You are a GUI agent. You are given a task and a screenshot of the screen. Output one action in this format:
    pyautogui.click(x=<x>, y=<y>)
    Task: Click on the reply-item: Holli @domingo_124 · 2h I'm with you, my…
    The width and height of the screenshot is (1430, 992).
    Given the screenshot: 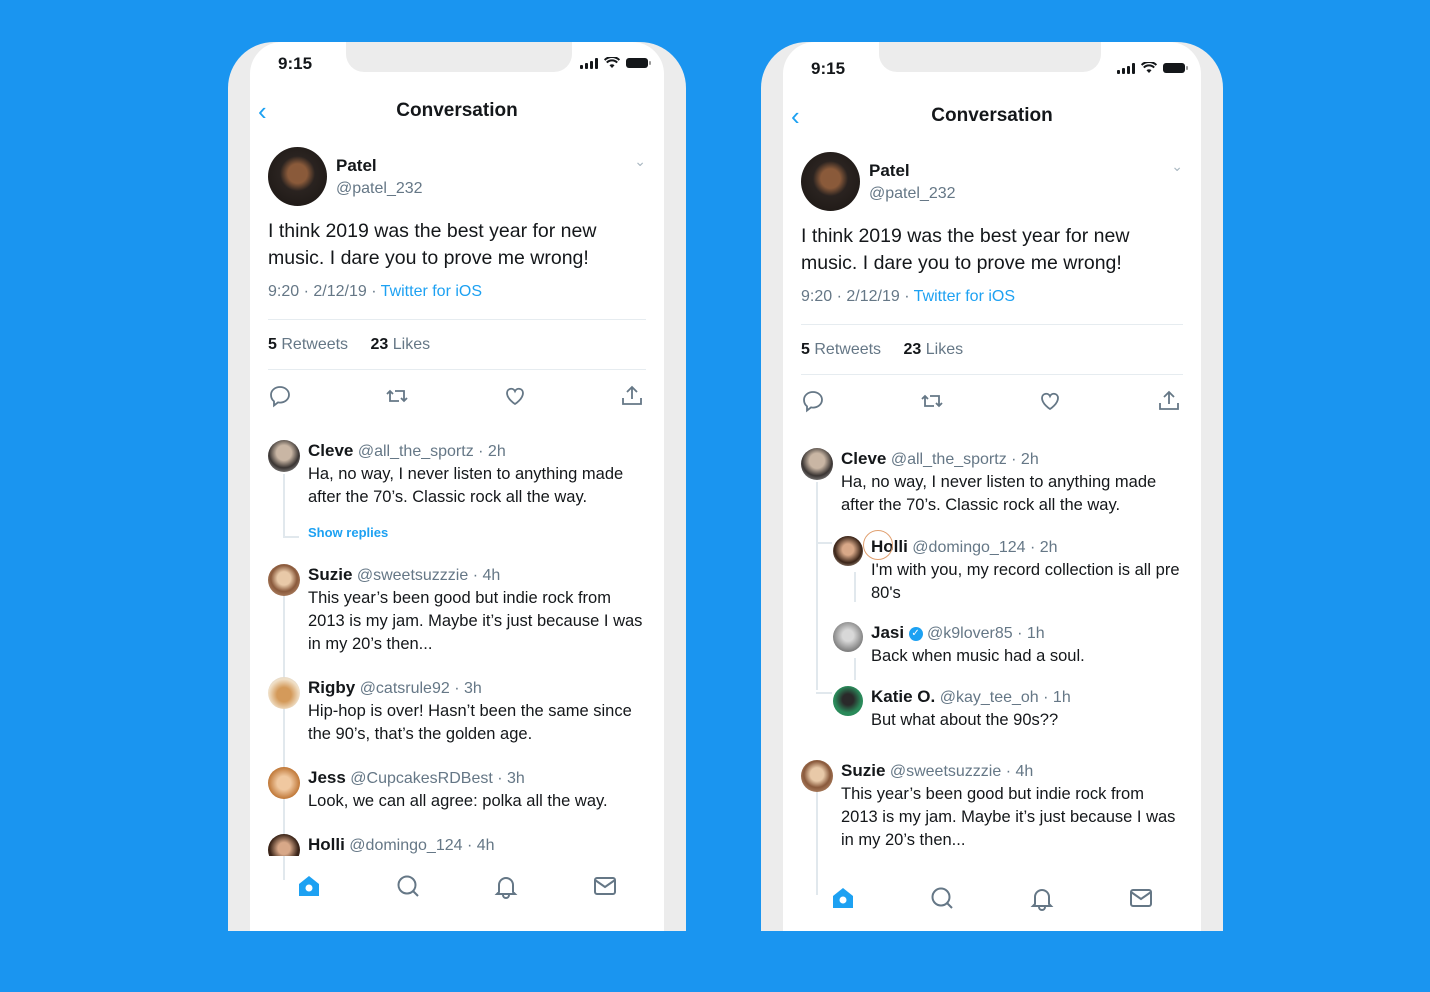 What is the action you would take?
    pyautogui.click(x=992, y=576)
    